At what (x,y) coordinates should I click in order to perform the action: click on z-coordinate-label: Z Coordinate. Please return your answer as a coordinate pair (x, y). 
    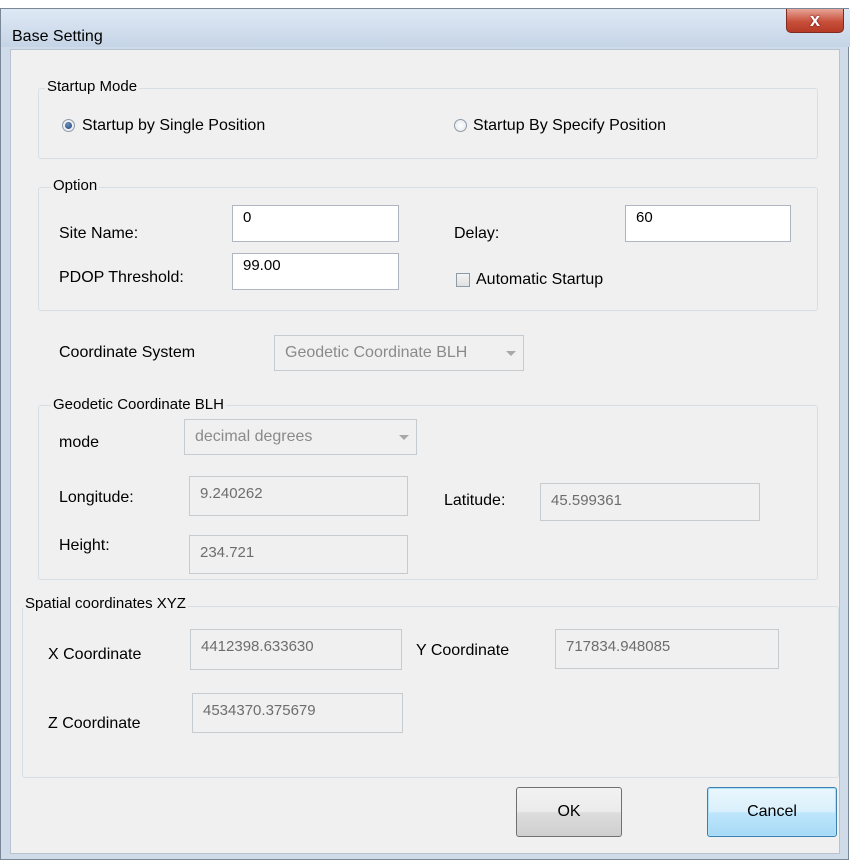
    Looking at the image, I should click on (94, 723).